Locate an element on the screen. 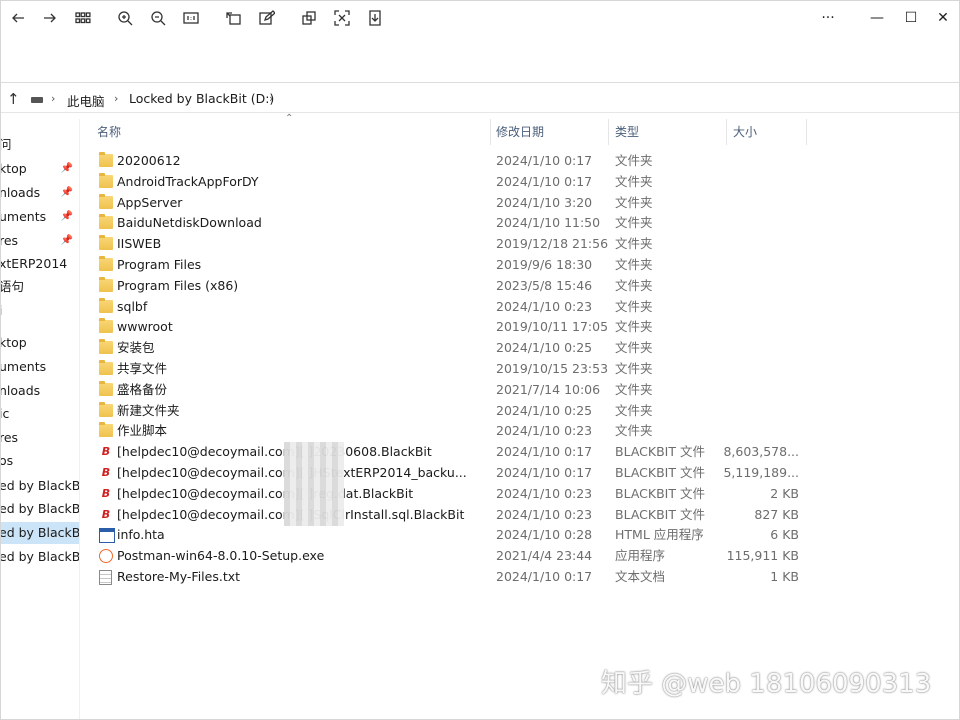 Image resolution: width=960 pixels, height=720 pixels. file-row: 新建文件夹 2024/1/10 0:25 文件夹 is located at coordinates (520, 411).